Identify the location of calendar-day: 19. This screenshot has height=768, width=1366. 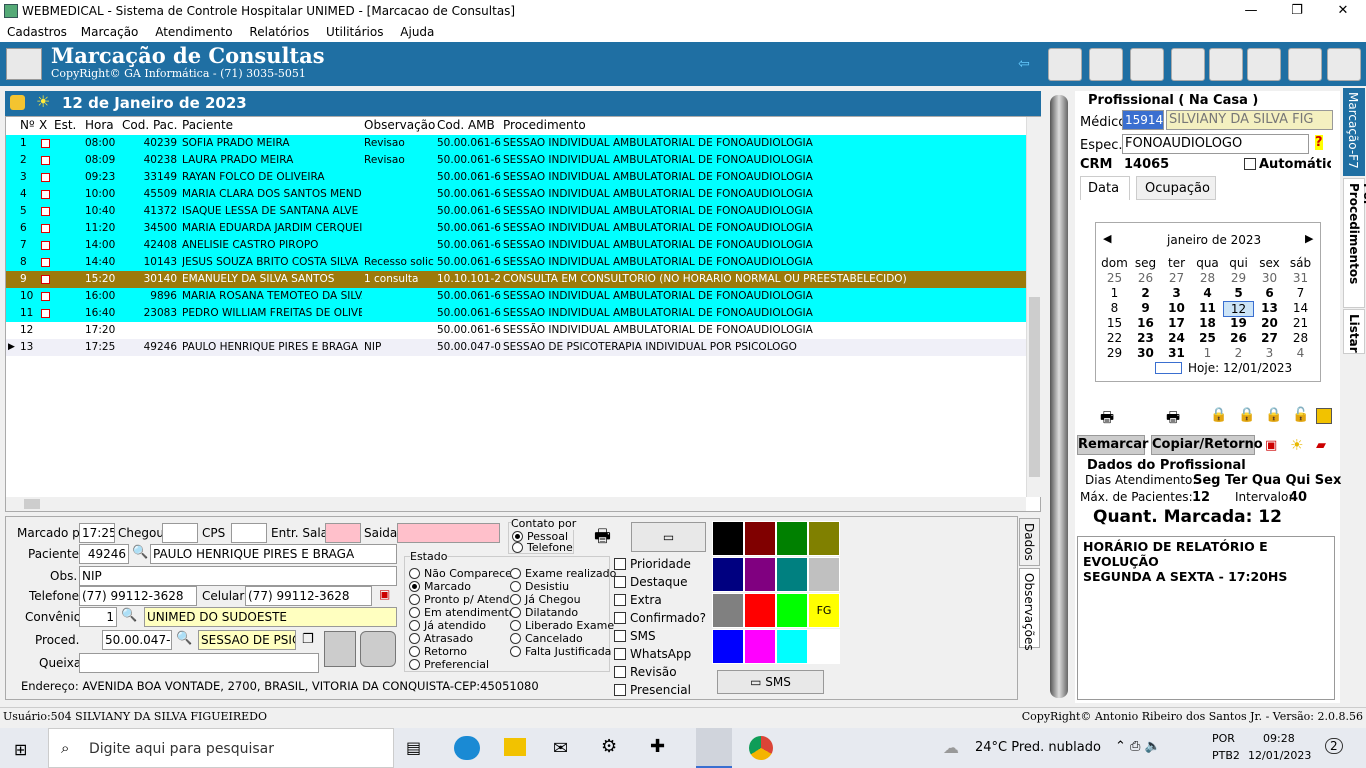
(1238, 323).